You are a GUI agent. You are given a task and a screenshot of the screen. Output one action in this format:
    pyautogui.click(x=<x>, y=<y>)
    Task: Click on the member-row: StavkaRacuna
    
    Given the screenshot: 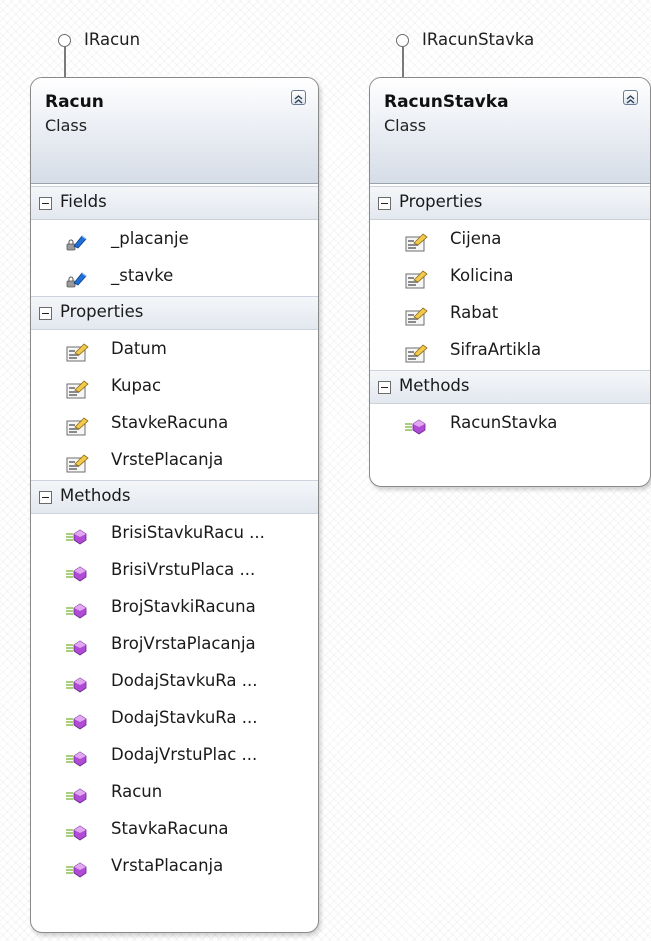 What is the action you would take?
    pyautogui.click(x=174, y=828)
    